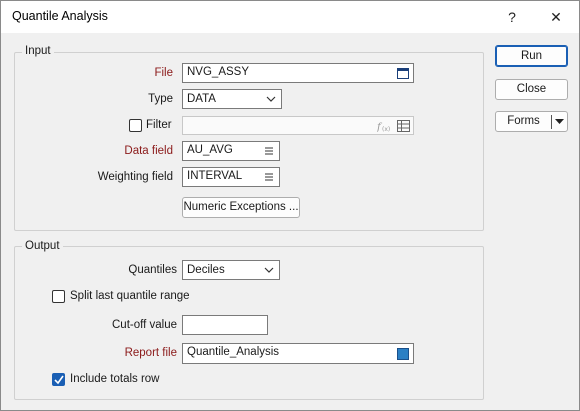  Describe the element at coordinates (298, 73) in the screenshot. I see `file-input: NVG_ASSY` at that location.